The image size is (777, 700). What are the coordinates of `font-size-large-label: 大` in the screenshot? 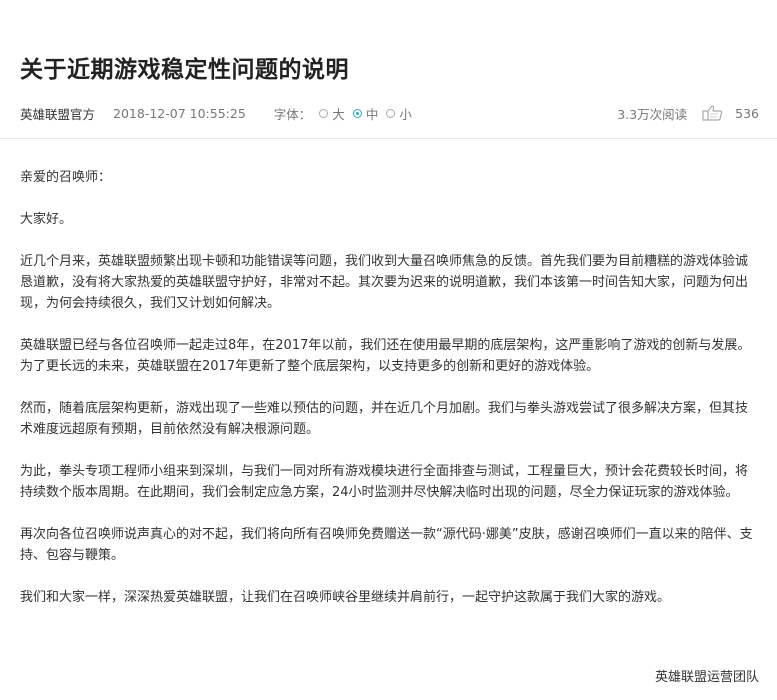 It's located at (338, 114).